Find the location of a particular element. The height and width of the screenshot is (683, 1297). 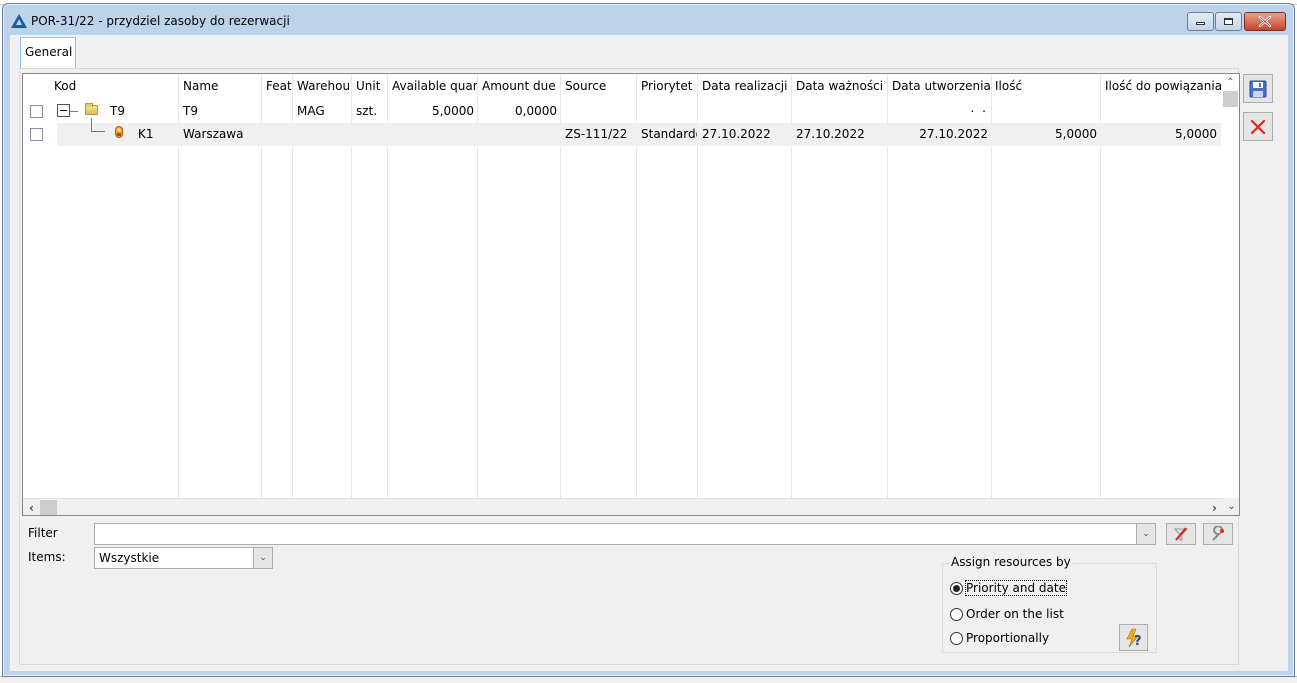

restore-icon is located at coordinates (1228, 21).